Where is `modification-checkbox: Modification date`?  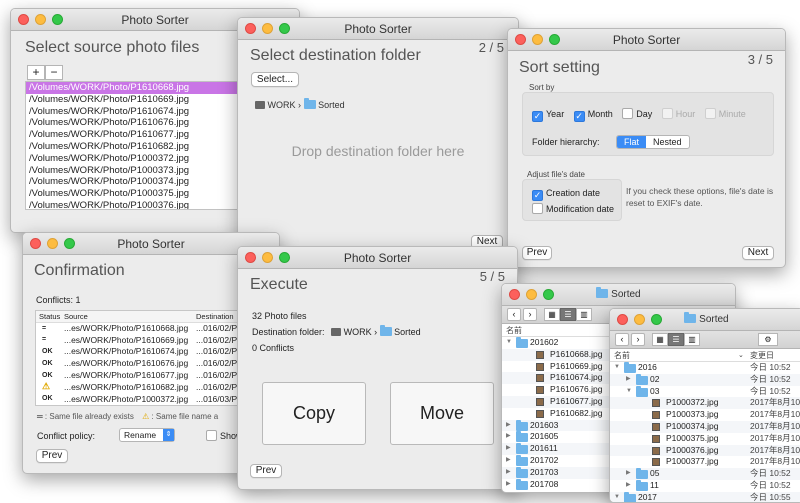 modification-checkbox: Modification date is located at coordinates (573, 208).